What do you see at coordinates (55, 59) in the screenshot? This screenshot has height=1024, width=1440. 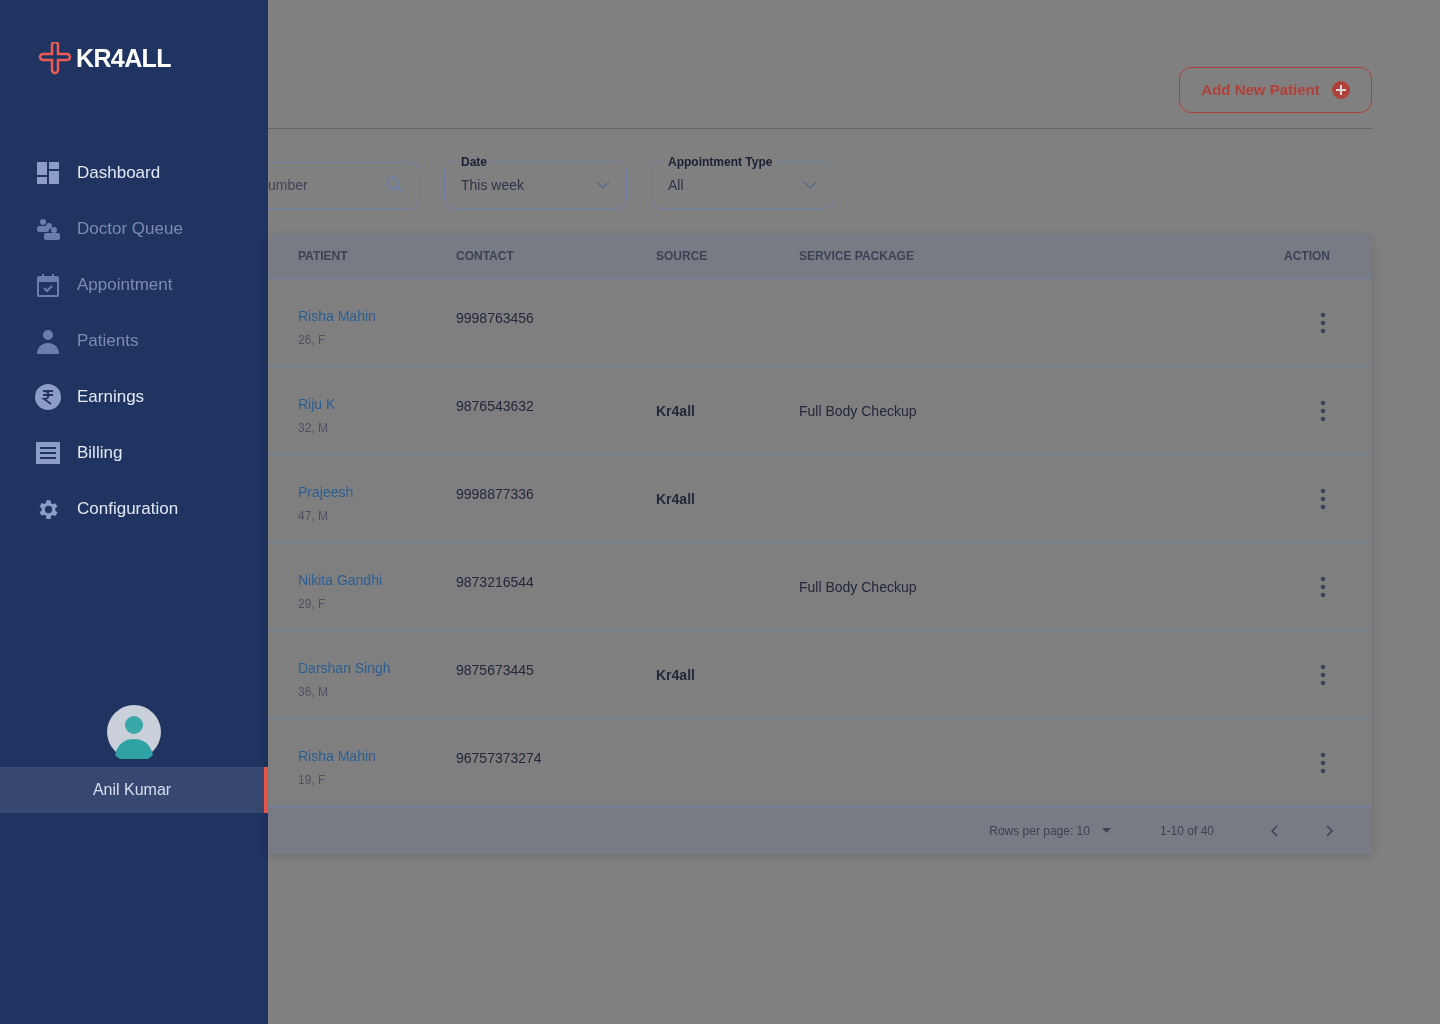 I see `logo-icon` at bounding box center [55, 59].